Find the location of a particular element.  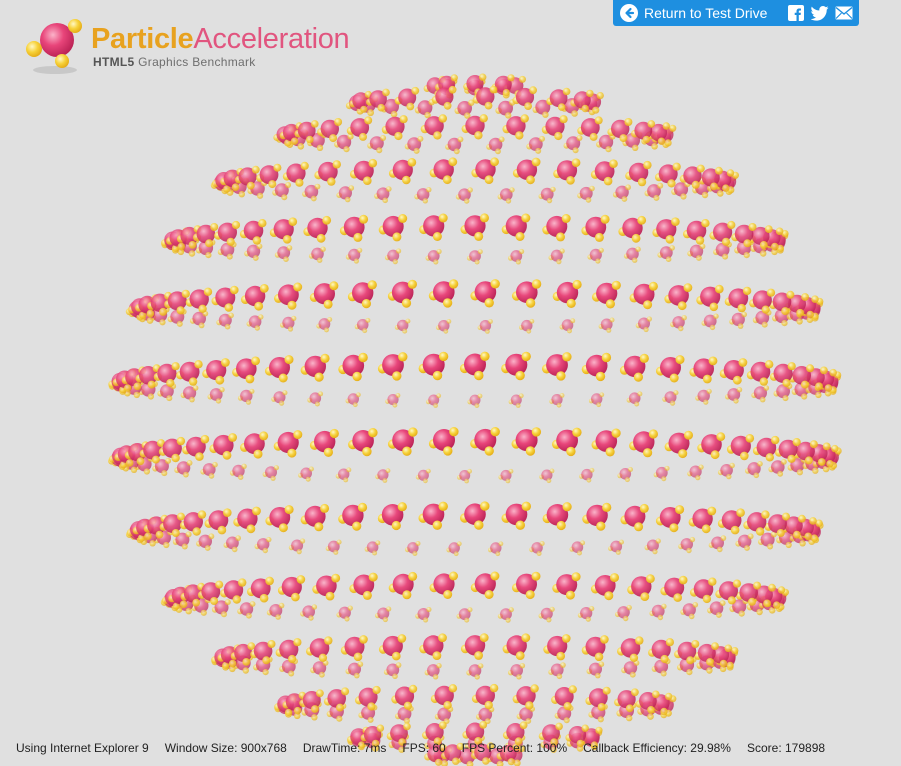

facebook-icon is located at coordinates (795, 13).